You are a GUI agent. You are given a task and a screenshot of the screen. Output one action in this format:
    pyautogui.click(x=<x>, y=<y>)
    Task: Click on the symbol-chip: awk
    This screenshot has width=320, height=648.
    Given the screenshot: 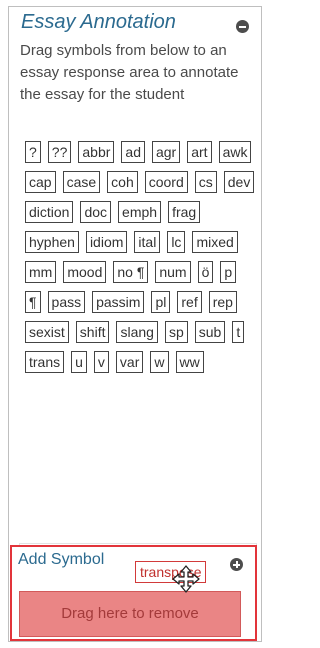 What is the action you would take?
    pyautogui.click(x=235, y=152)
    